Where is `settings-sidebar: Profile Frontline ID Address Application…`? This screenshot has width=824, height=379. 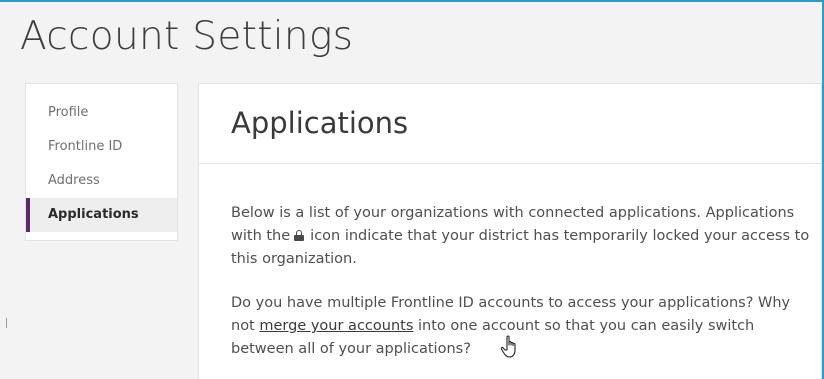
settings-sidebar: Profile Frontline ID Address Application… is located at coordinates (101, 162).